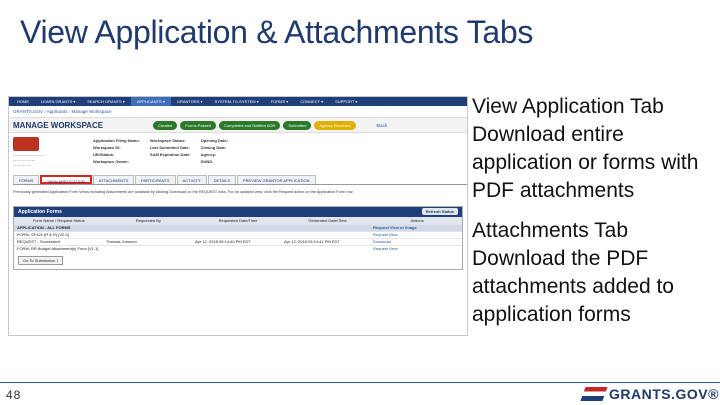 The width and height of the screenshot is (720, 405). What do you see at coordinates (41, 260) in the screenshot?
I see `go-to-submission-button: Go To Submission ⟩` at bounding box center [41, 260].